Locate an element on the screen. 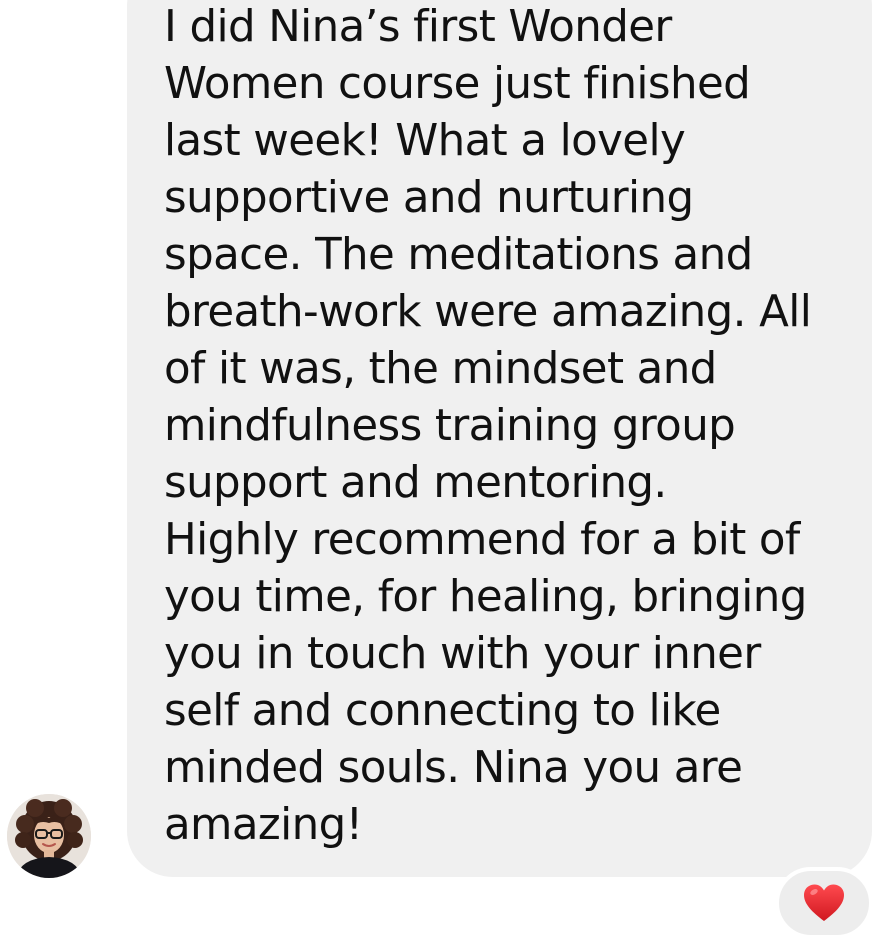 Image resolution: width=876 pixels, height=951 pixels. red-heart-icon is located at coordinates (824, 902).